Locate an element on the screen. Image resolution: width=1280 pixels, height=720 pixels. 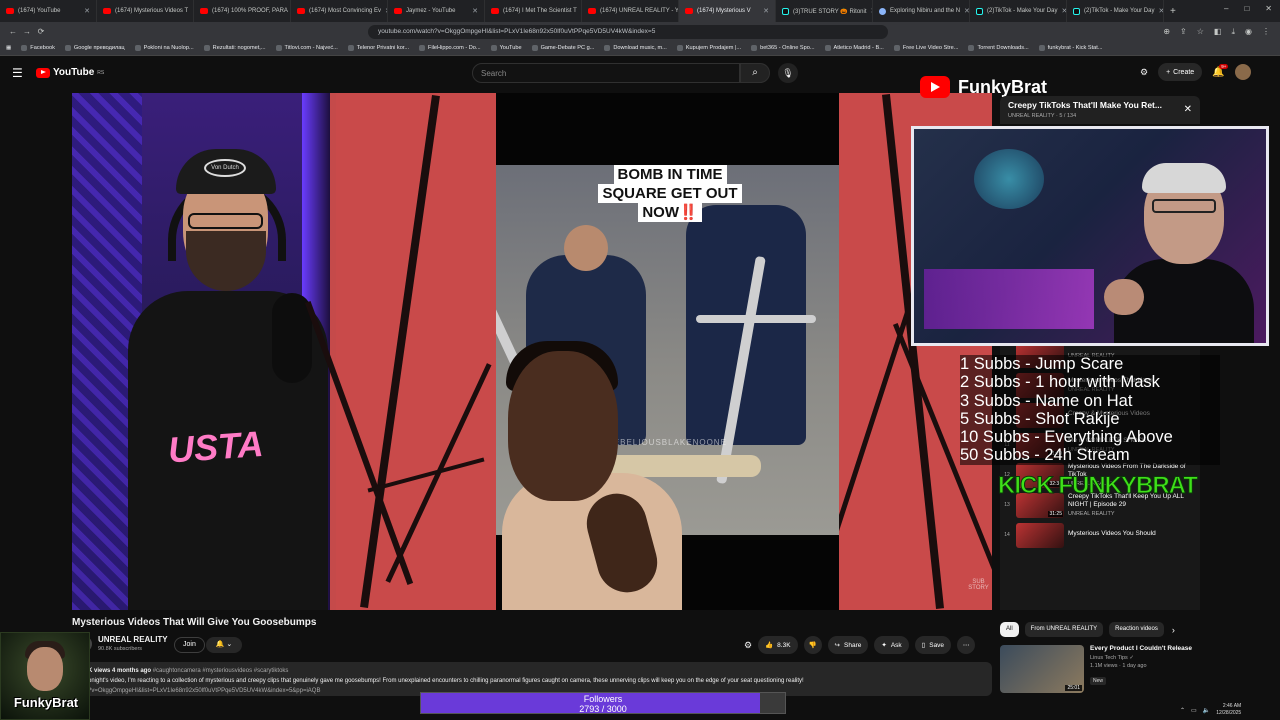
extension-icon: ◧ is located at coordinates (1218, 32).